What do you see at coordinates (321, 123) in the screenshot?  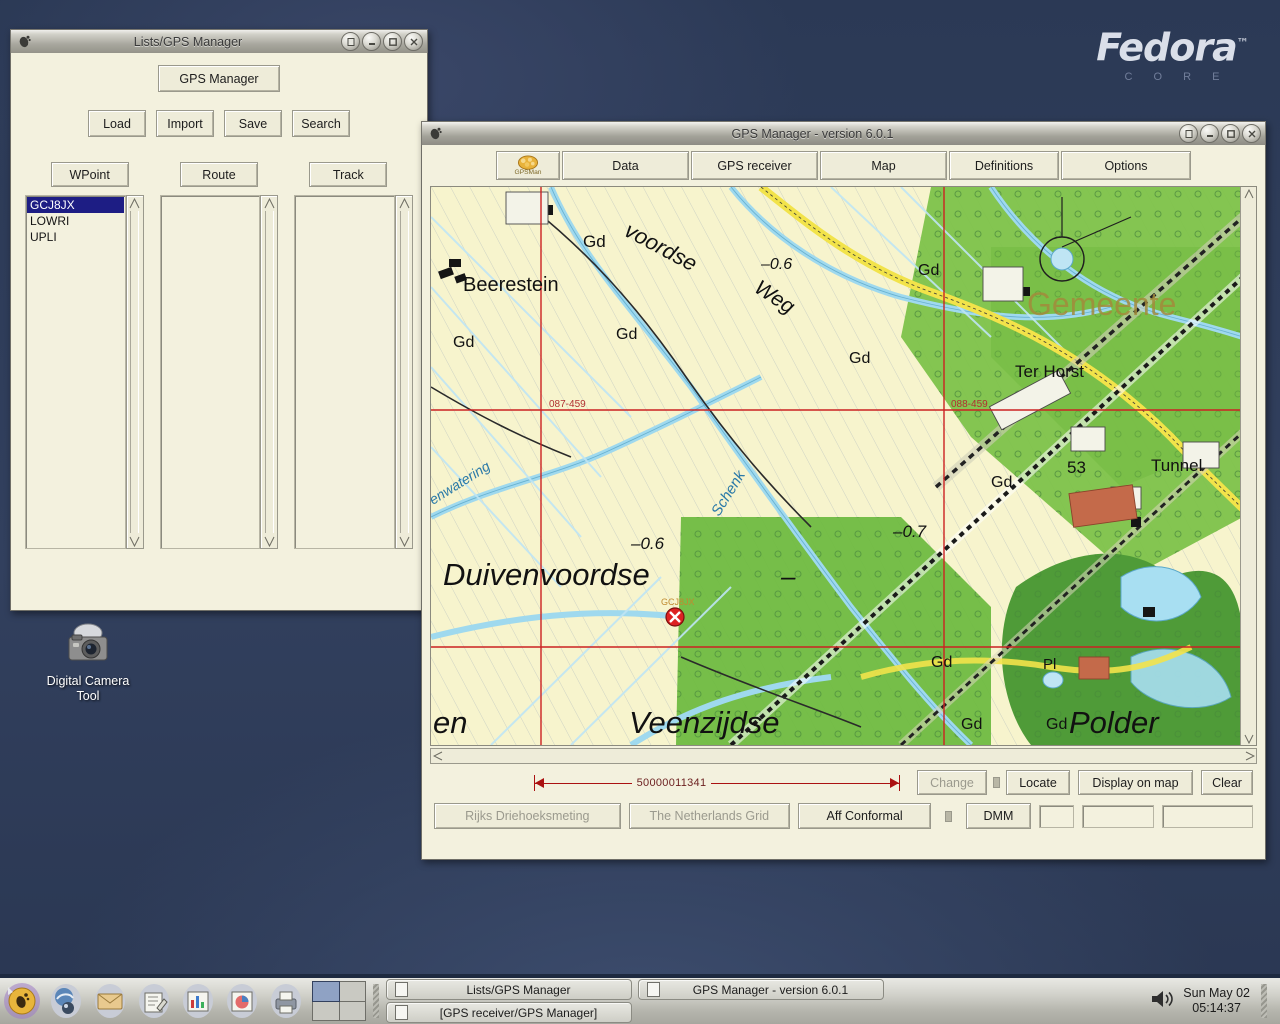 I see `search-button: Search` at bounding box center [321, 123].